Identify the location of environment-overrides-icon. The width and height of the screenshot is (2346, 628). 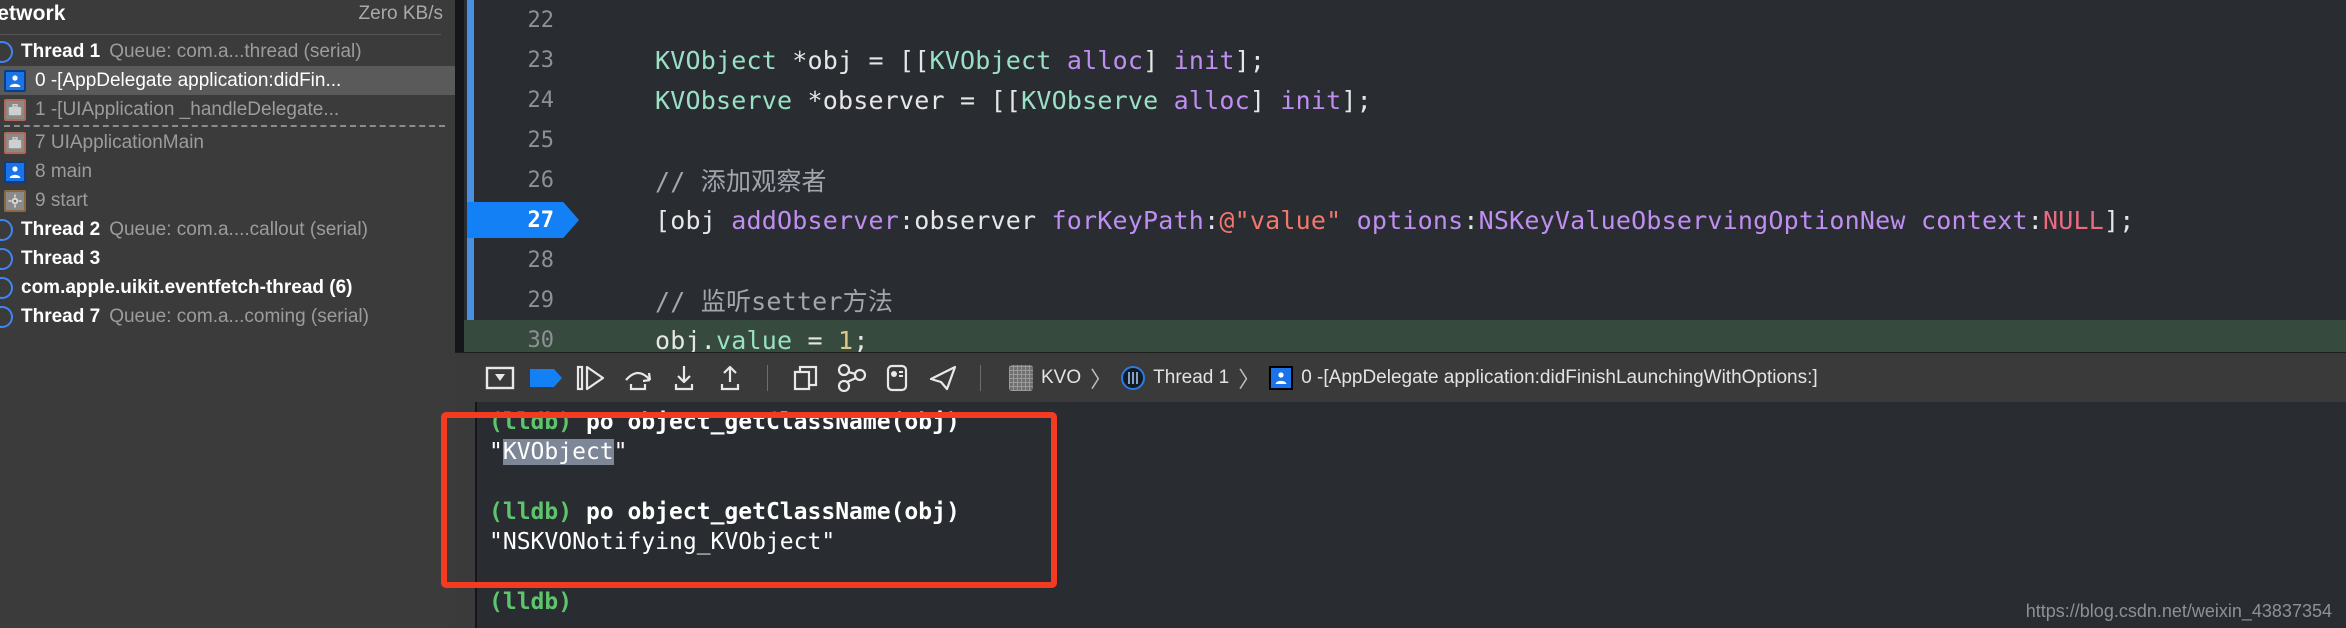
(897, 377).